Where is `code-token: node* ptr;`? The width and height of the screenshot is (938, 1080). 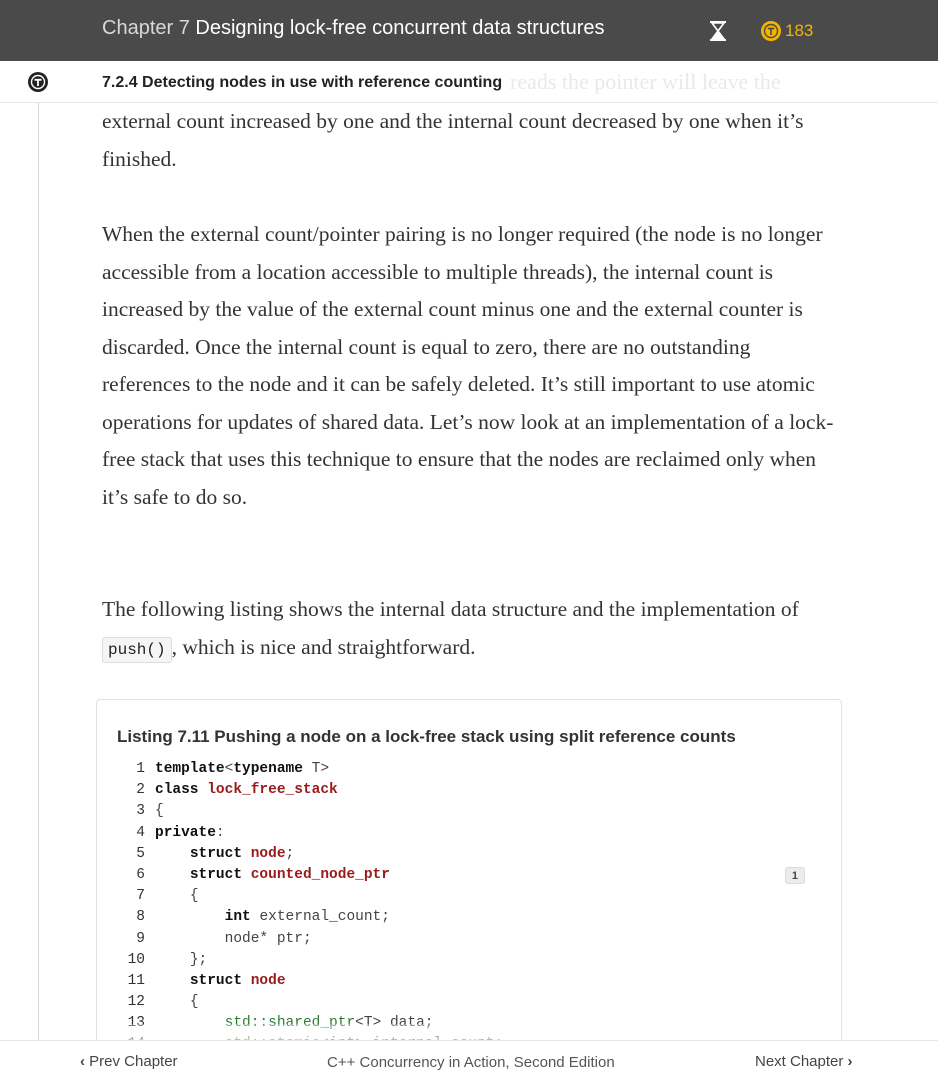 code-token: node* ptr; is located at coordinates (268, 938).